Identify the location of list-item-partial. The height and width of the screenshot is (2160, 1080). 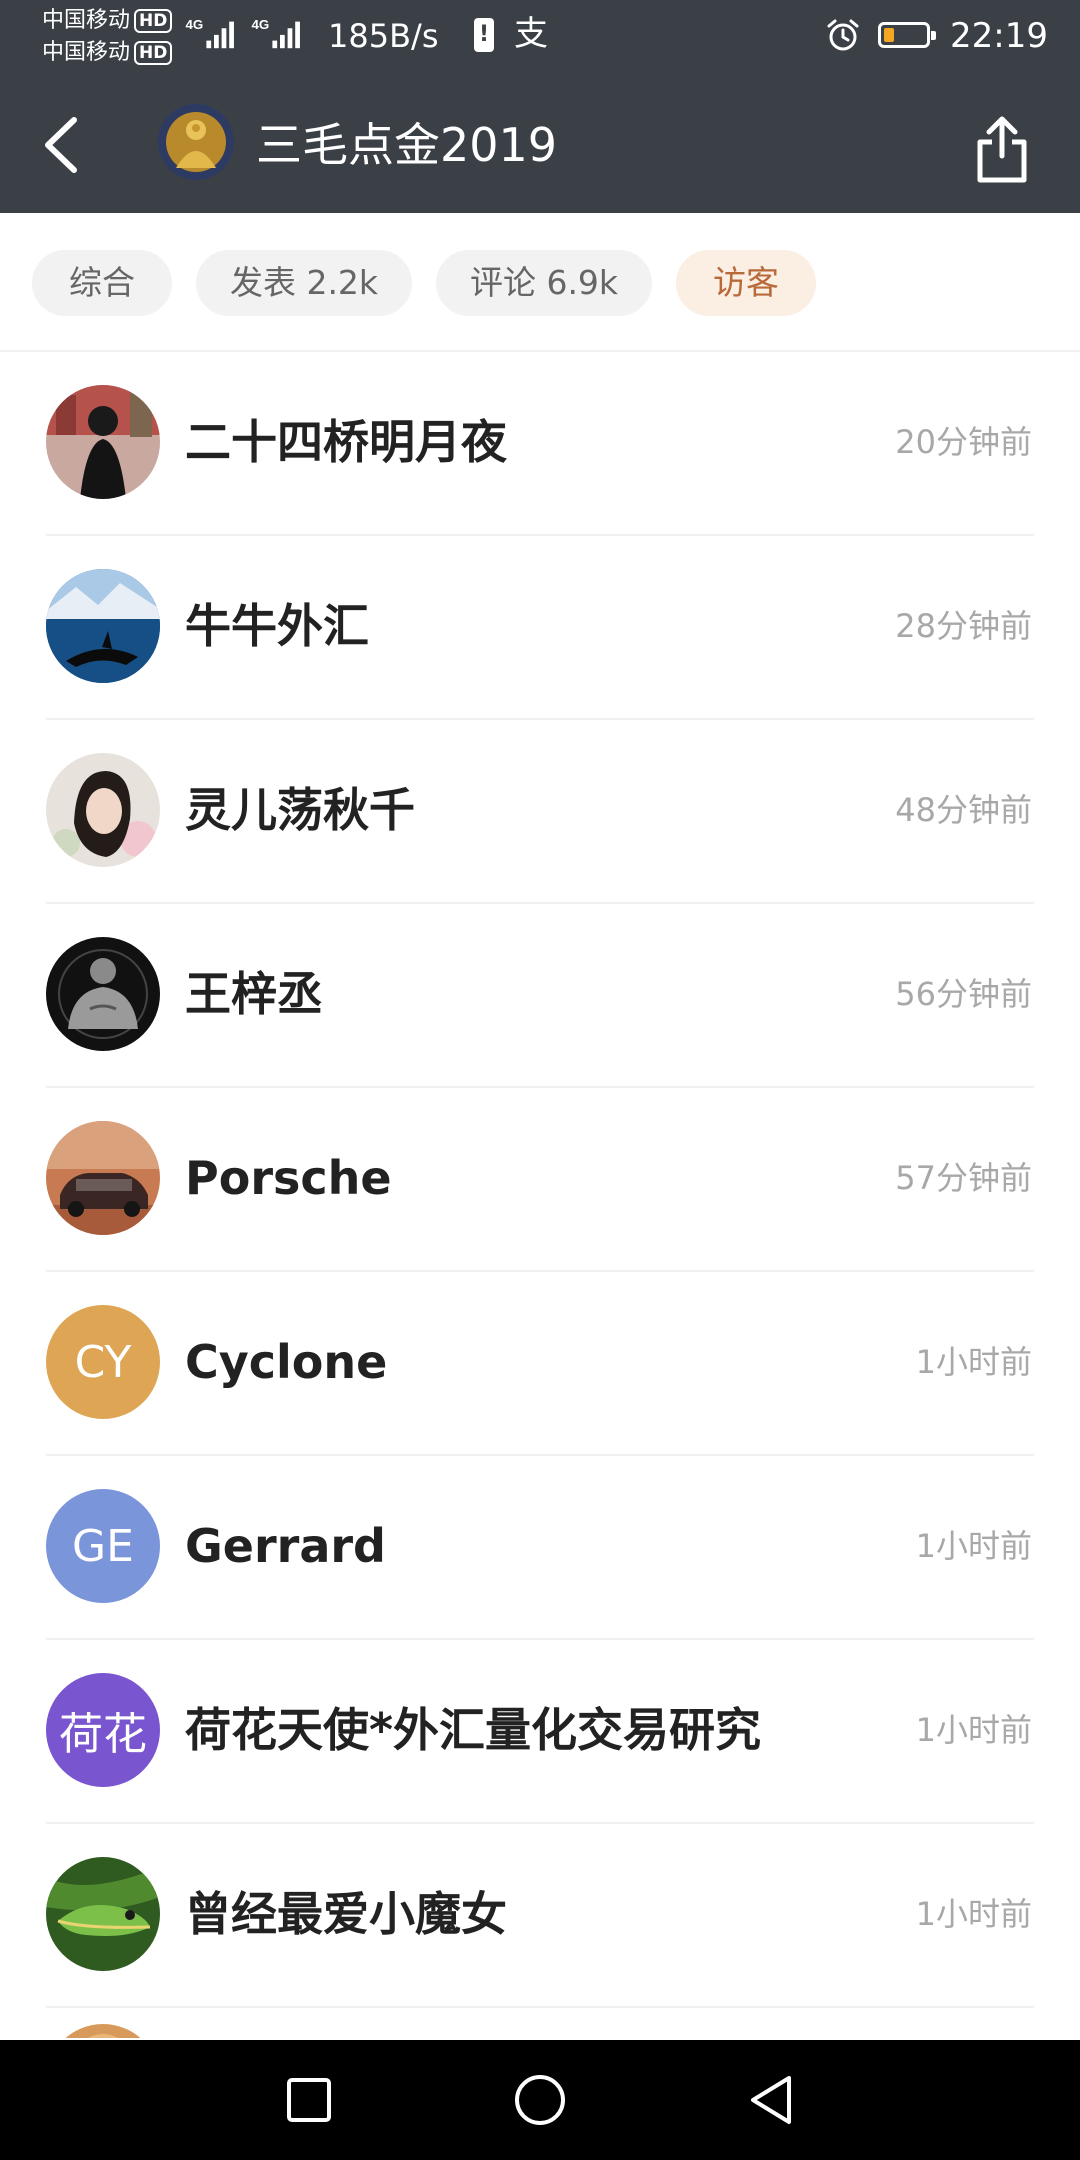
(540, 2023).